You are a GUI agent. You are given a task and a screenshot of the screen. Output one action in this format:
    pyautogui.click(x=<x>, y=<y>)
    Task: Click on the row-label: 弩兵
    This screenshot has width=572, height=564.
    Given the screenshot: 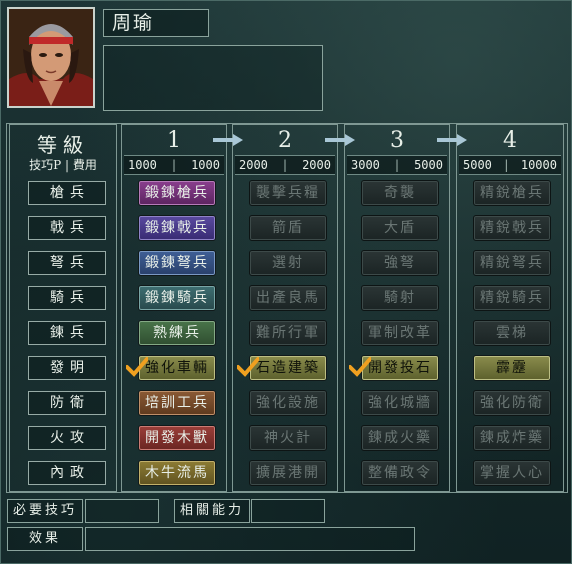 What is the action you would take?
    pyautogui.click(x=67, y=263)
    